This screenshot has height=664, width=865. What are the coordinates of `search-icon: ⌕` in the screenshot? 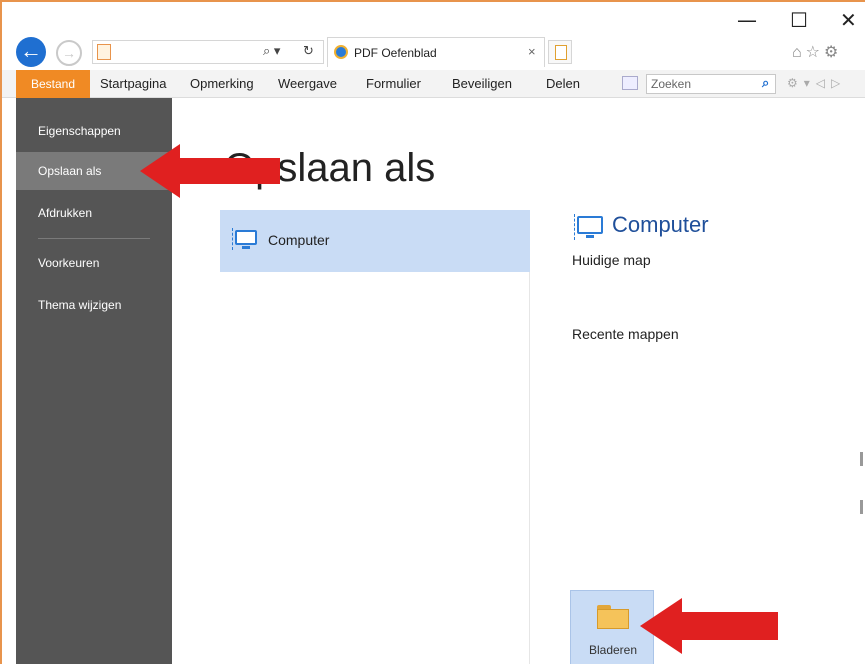 It's located at (765, 83).